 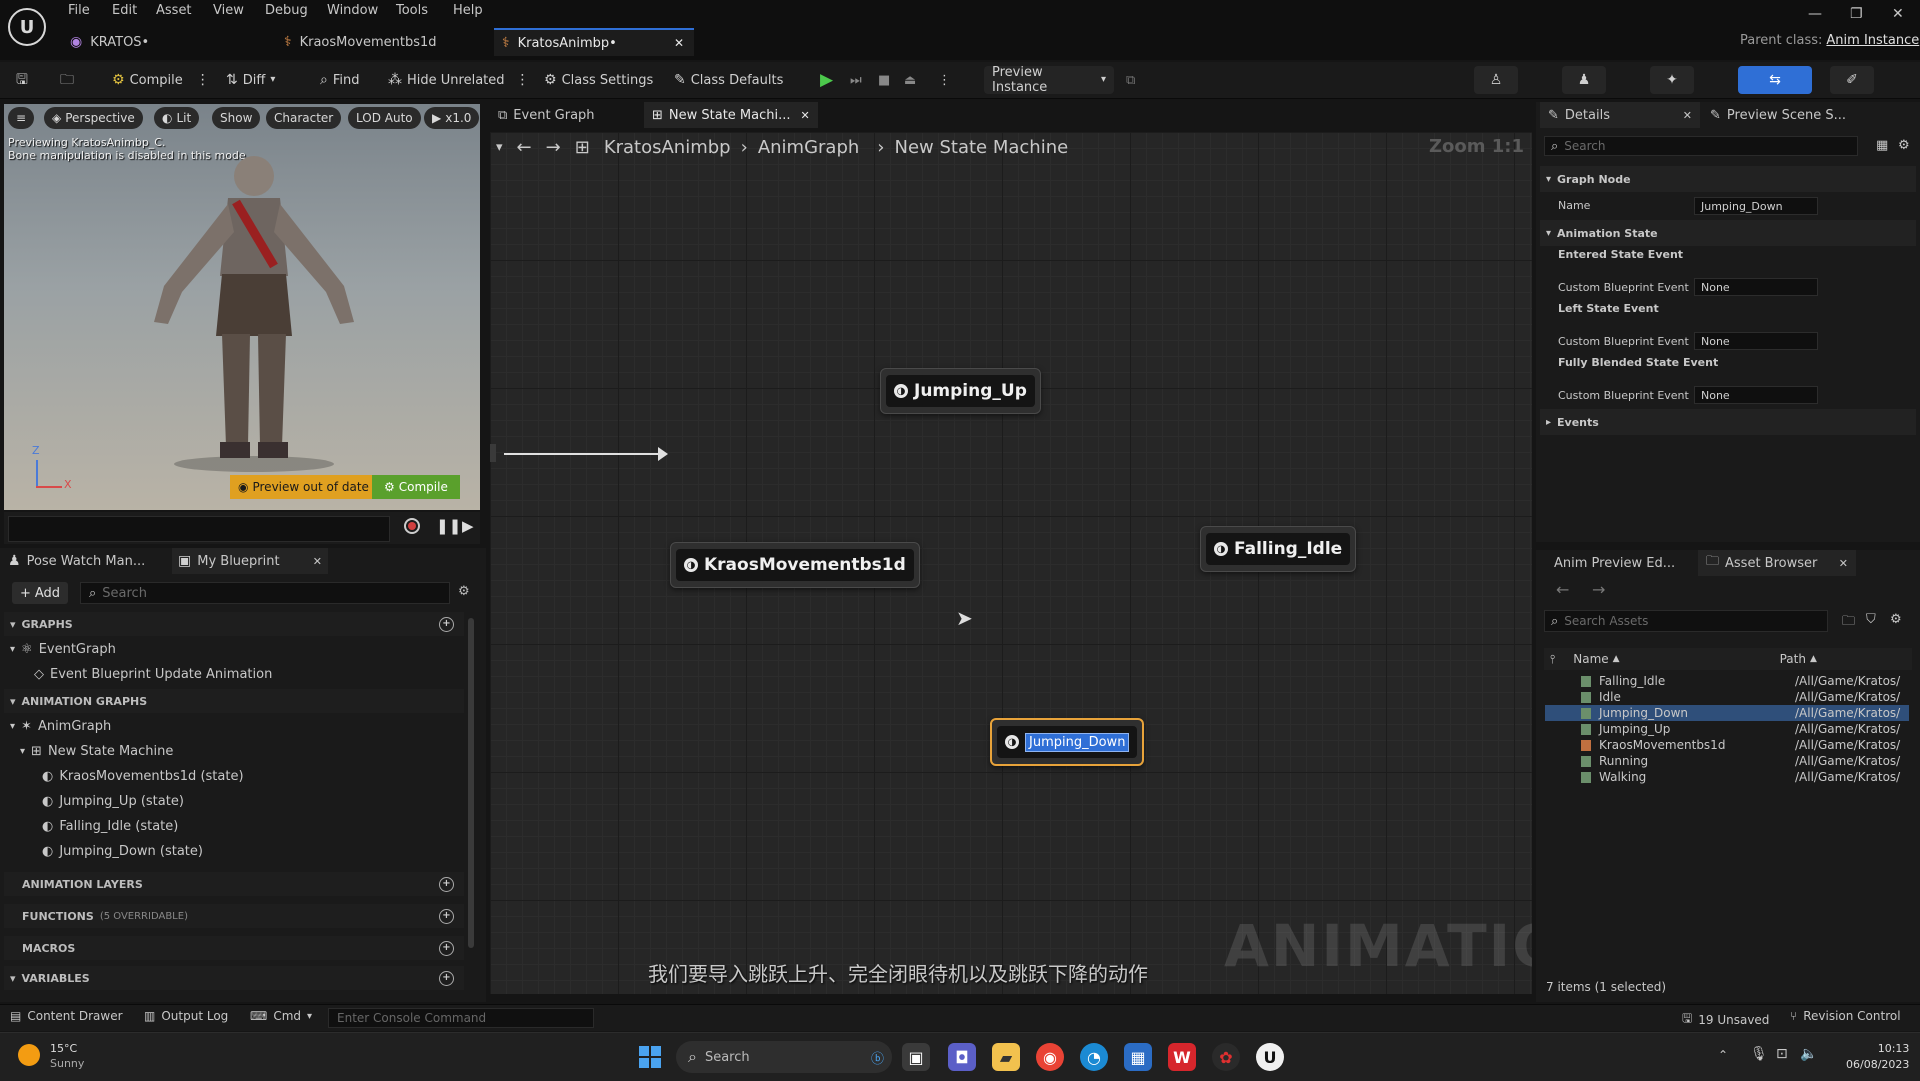 I want to click on asset-row: Running/All/Game/Kratos/, so click(x=1727, y=761).